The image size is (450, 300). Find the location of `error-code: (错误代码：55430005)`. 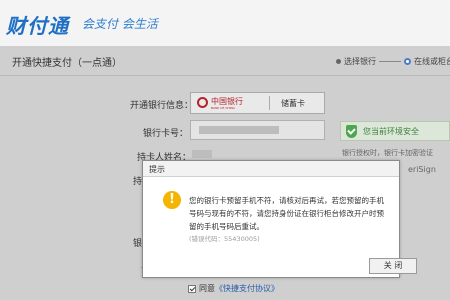

error-code: (错误代码：55430005) is located at coordinates (224, 239).